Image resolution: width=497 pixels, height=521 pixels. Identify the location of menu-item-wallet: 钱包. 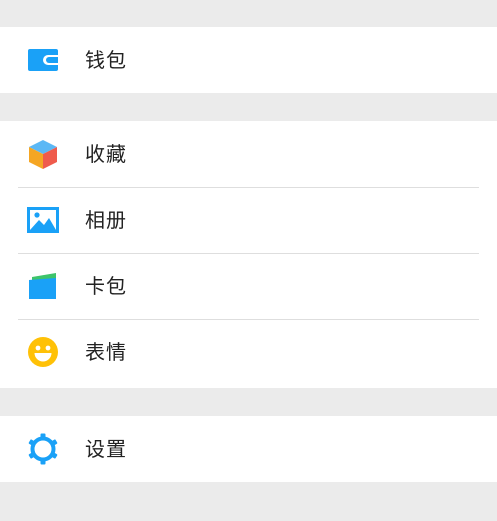
(248, 60).